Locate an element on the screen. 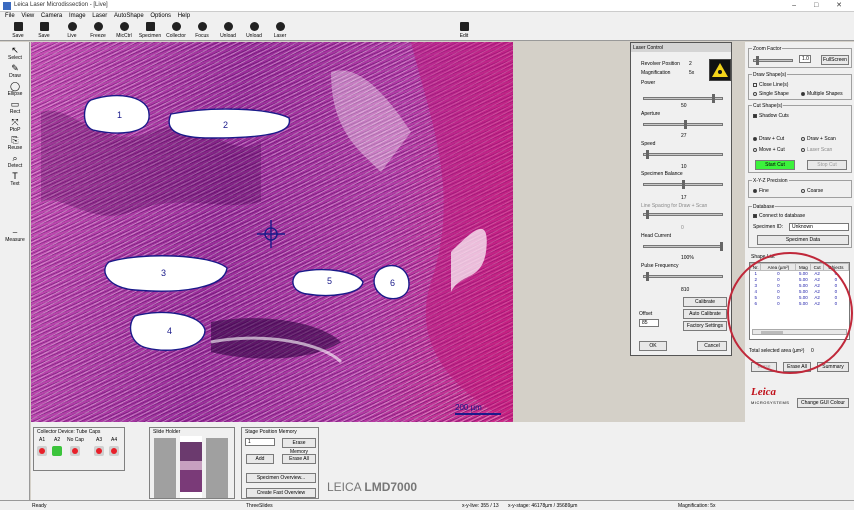 The image size is (854, 510). menu-camera: Camera is located at coordinates (51, 16).